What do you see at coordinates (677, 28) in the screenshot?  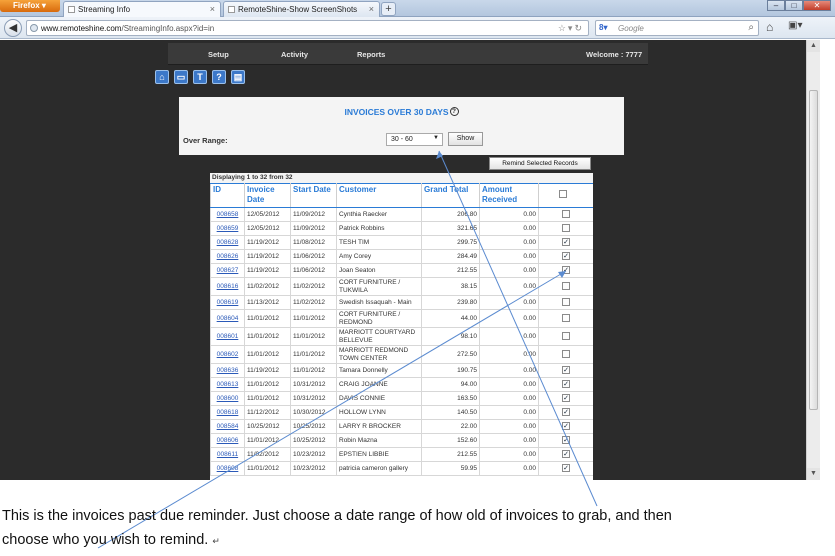 I see `search-input: 8▾ Google ⌕` at bounding box center [677, 28].